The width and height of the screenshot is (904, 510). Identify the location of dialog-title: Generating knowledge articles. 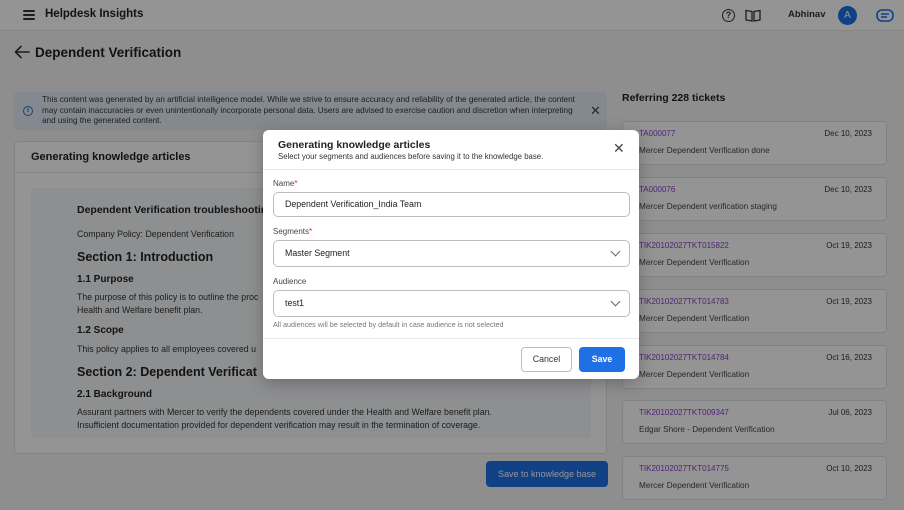
(354, 145).